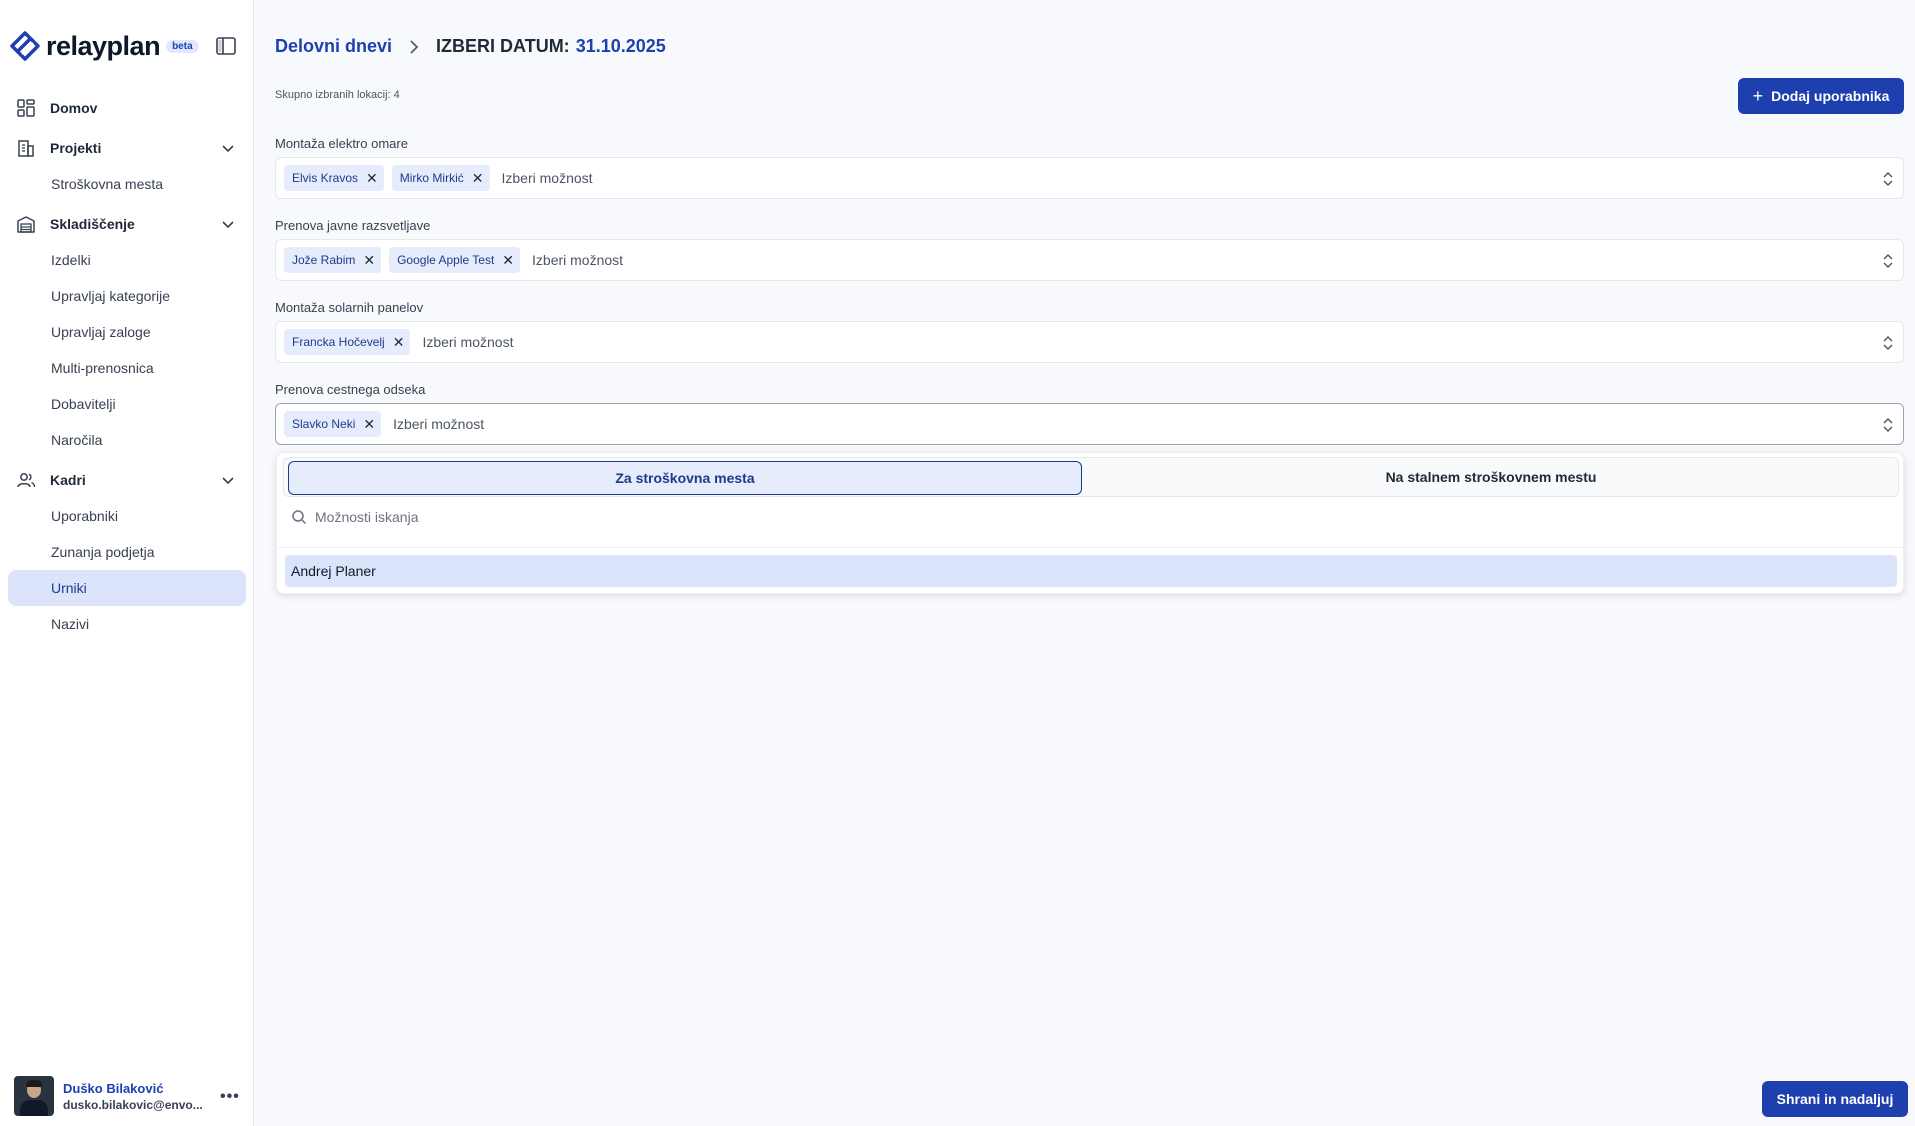 This screenshot has height=1126, width=1915. Describe the element at coordinates (1758, 95) in the screenshot. I see `plus-icon: +` at that location.